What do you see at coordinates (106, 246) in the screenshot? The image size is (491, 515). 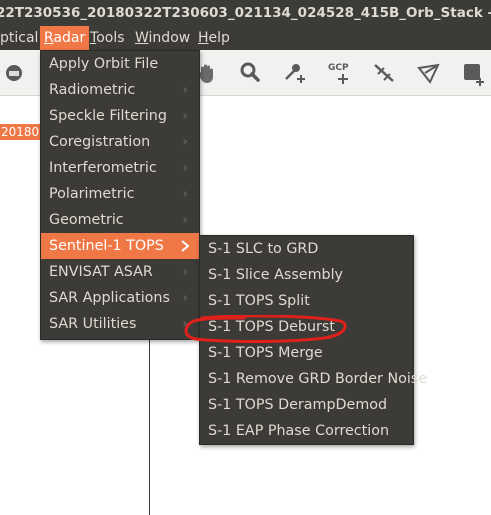 I see `radar-item-label: Sentinel-1 TOPS` at bounding box center [106, 246].